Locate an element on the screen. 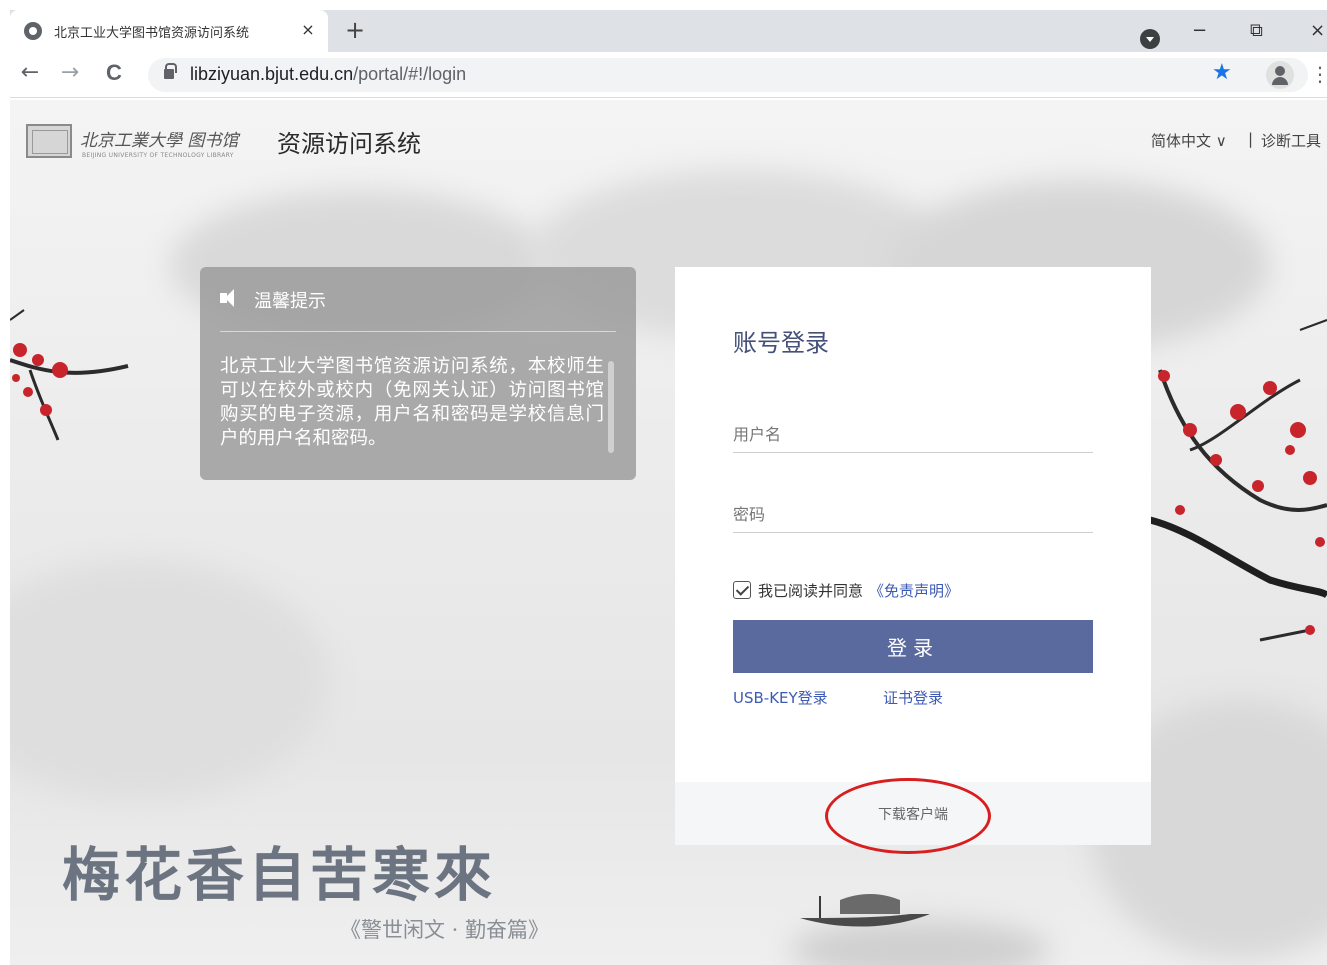 The width and height of the screenshot is (1327, 965). url-path: /portal/#!/login is located at coordinates (410, 74).